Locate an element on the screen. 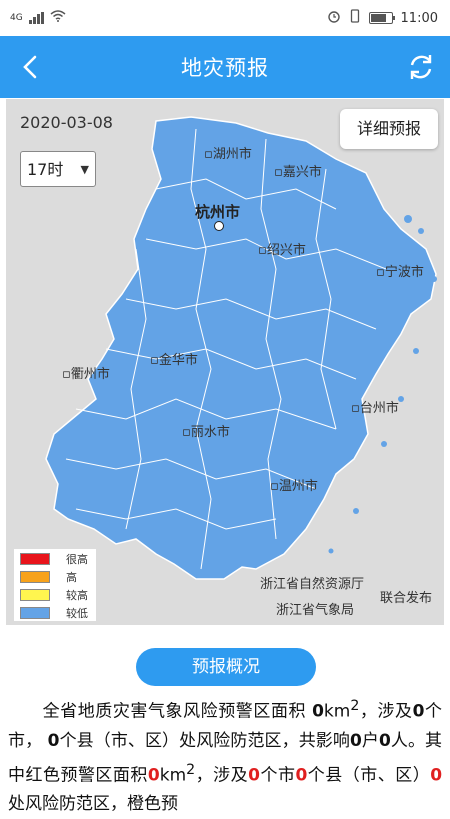 The width and height of the screenshot is (450, 819). legend-label: 高 is located at coordinates (71, 577).